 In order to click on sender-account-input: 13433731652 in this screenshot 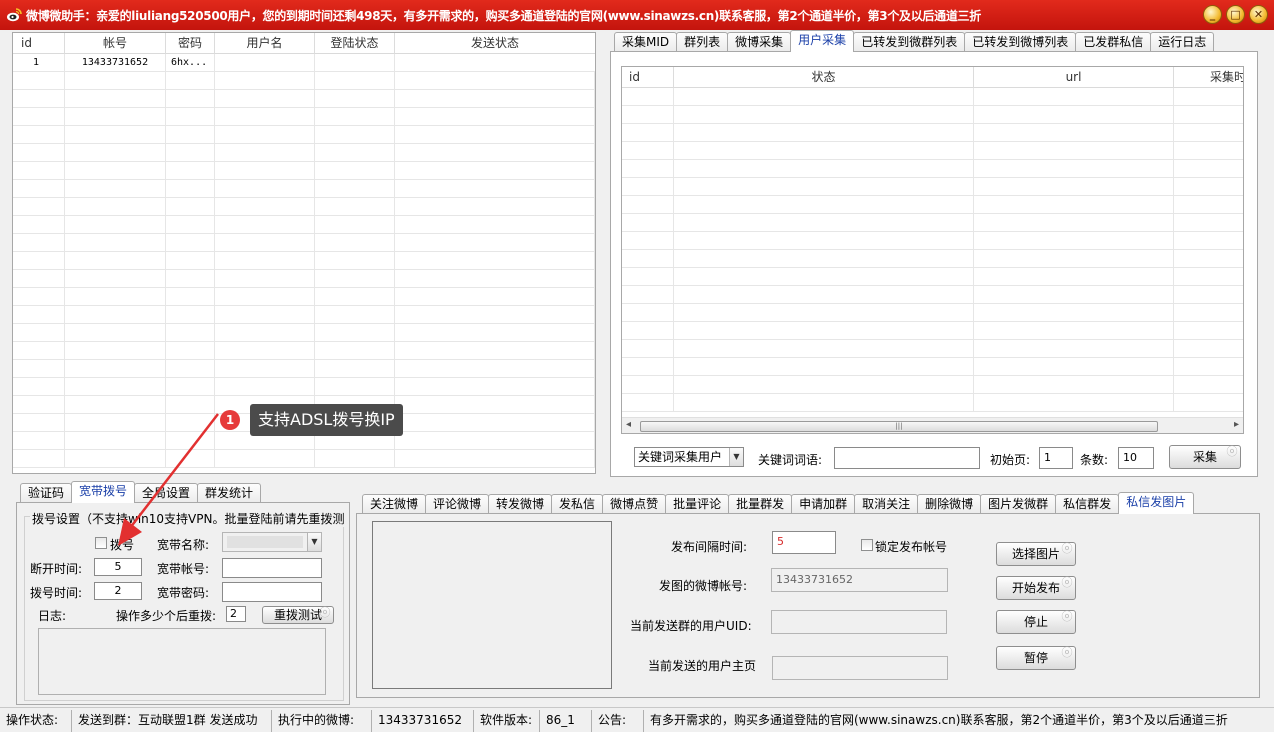, I will do `click(859, 580)`.